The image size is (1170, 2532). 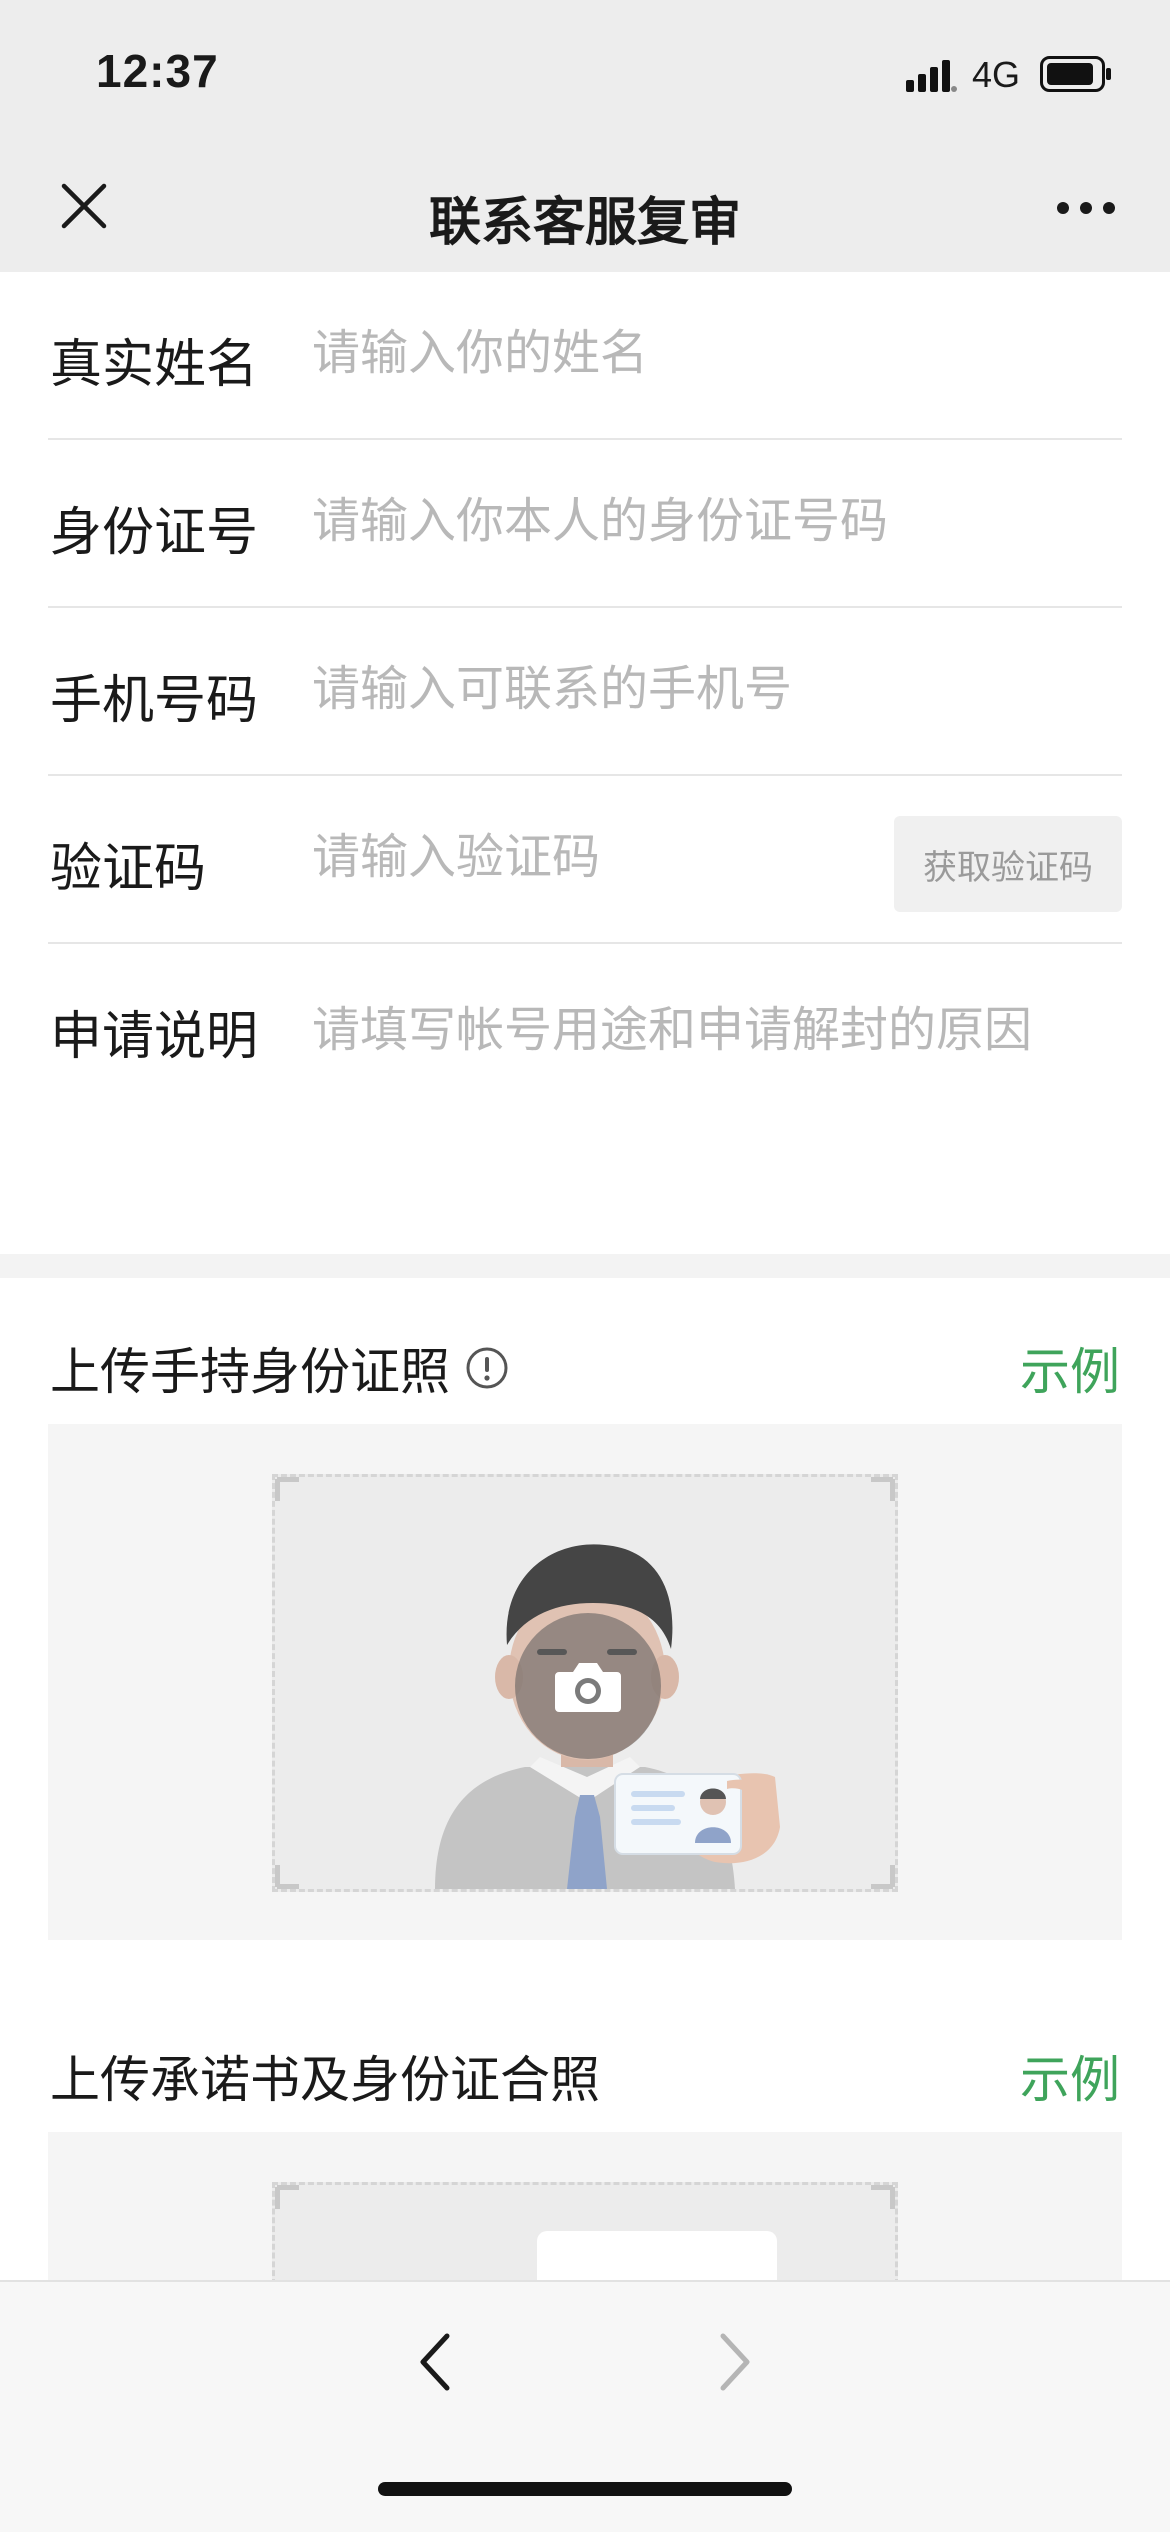 What do you see at coordinates (250, 1372) in the screenshot?
I see `id-photo-title: 上传手持身份证照` at bounding box center [250, 1372].